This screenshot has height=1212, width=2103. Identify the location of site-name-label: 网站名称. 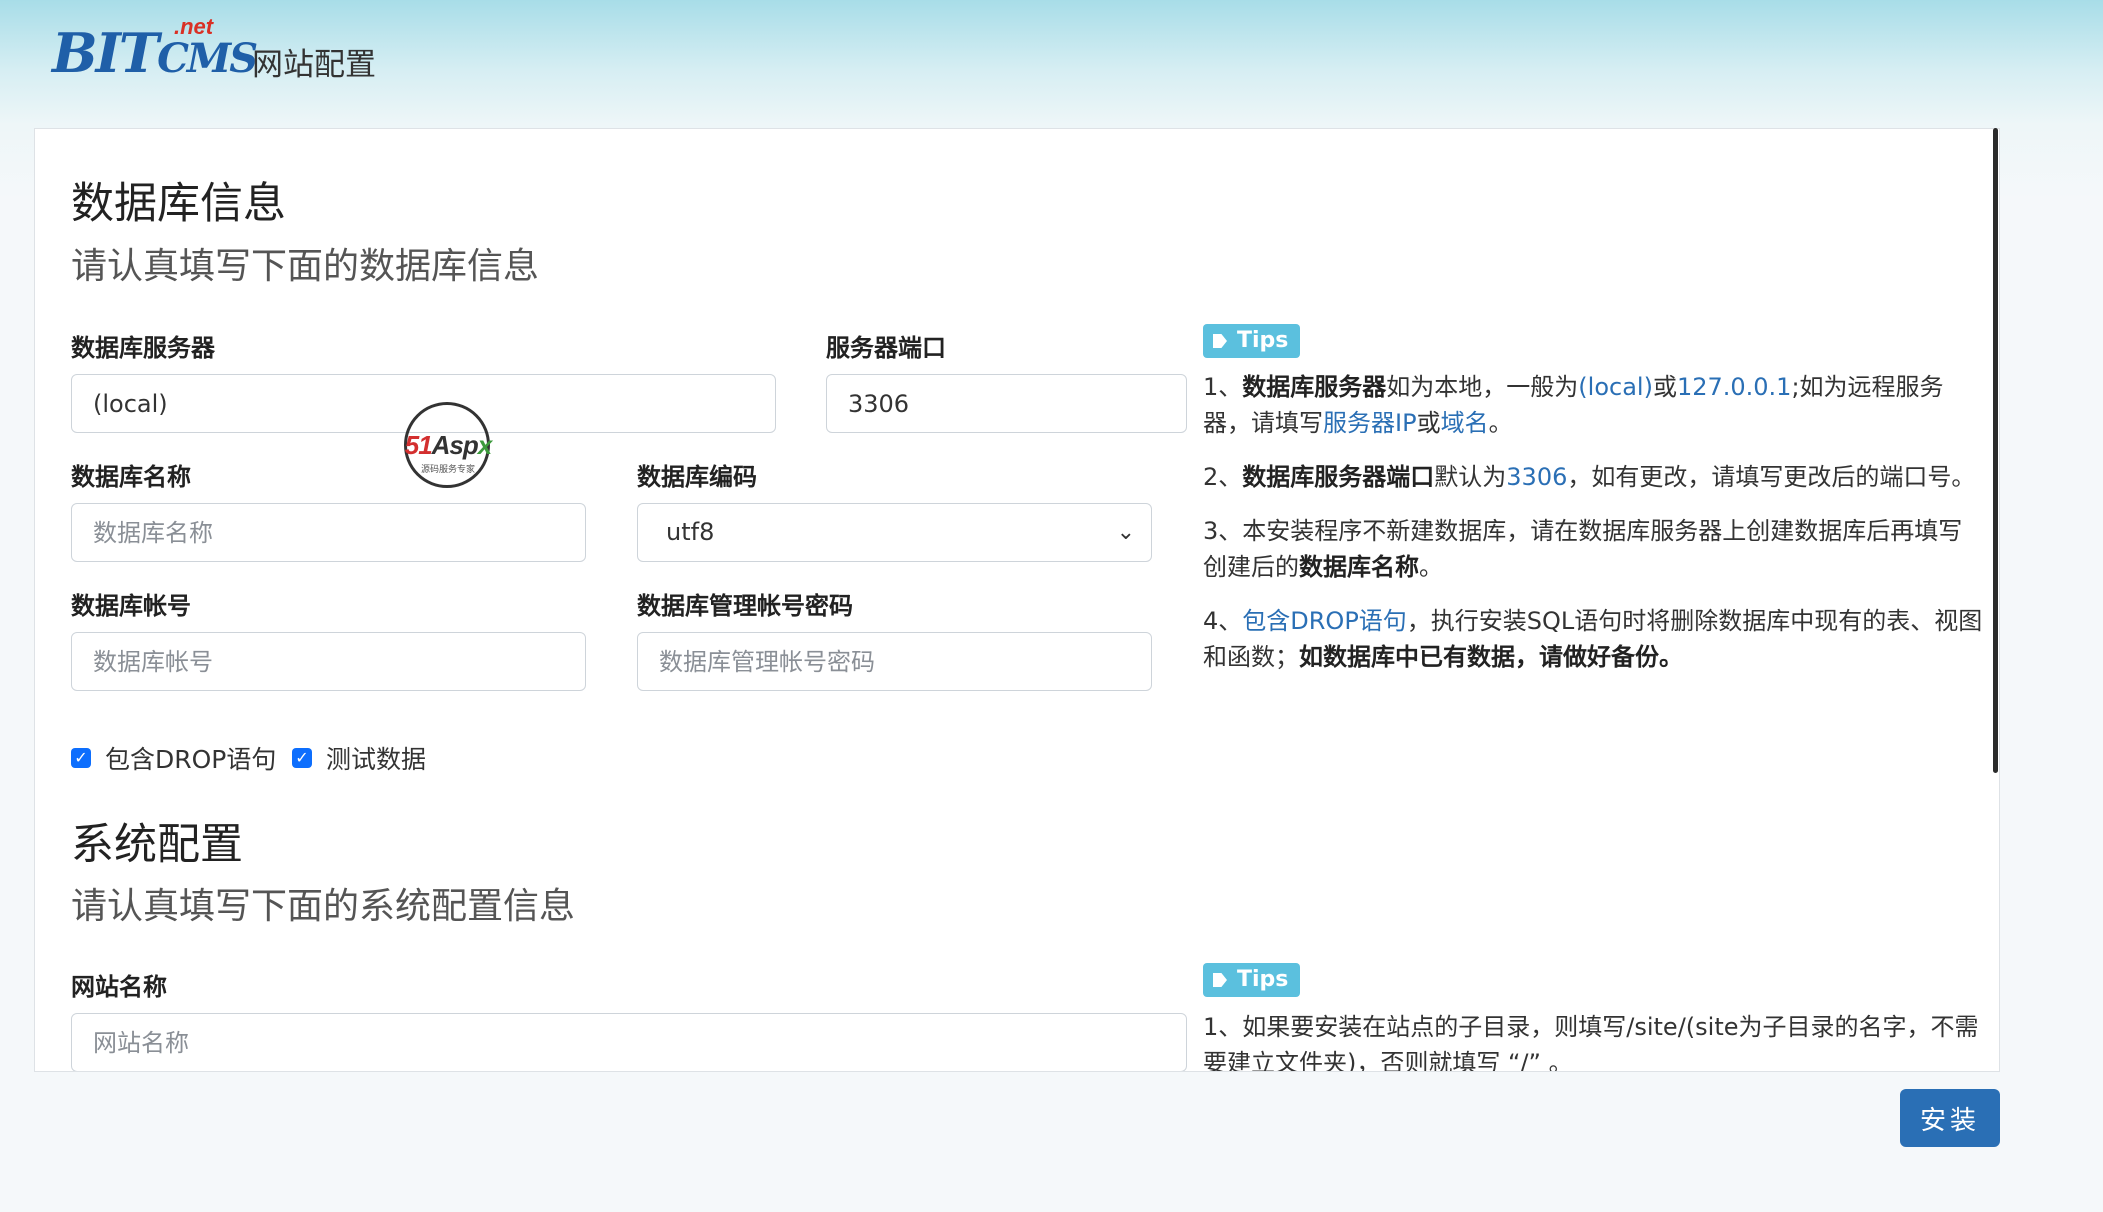
(119, 987).